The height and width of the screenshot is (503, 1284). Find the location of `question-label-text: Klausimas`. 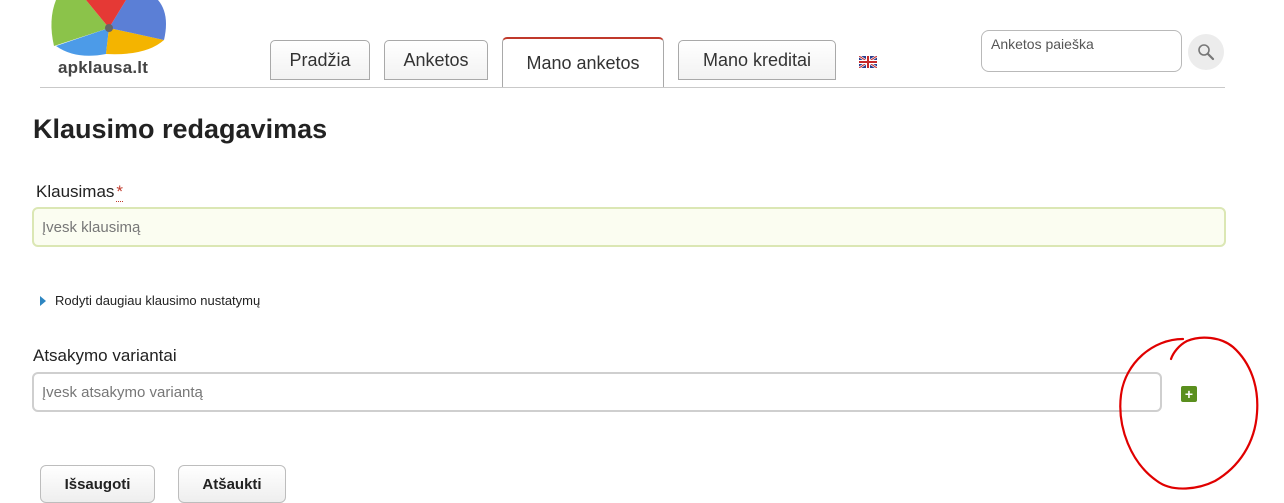

question-label-text: Klausimas is located at coordinates (75, 191).